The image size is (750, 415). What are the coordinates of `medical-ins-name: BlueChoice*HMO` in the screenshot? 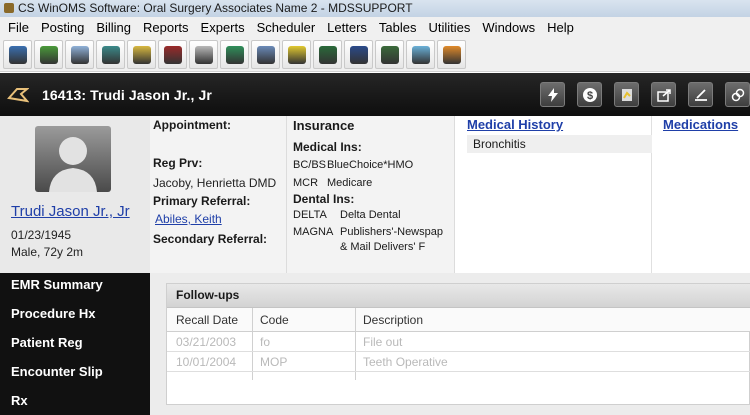 It's located at (370, 165).